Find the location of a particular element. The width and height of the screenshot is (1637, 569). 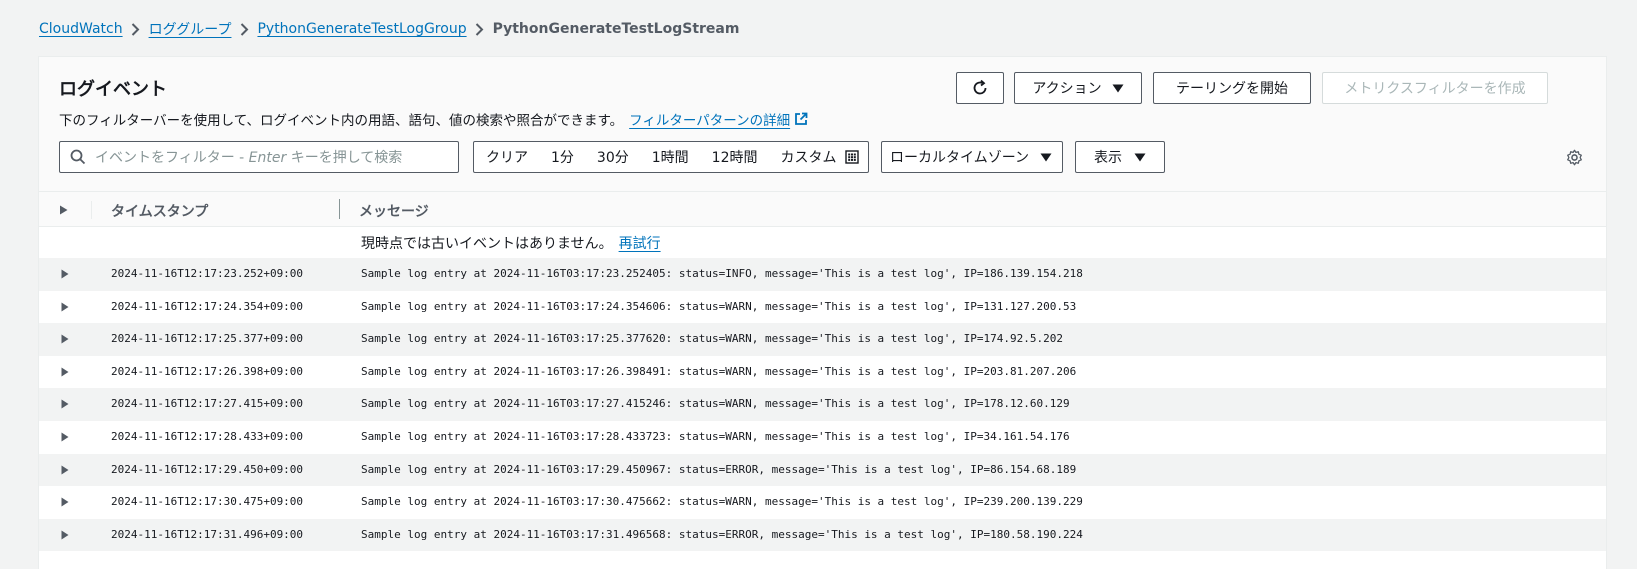

column-header-timestamp: タイムスタンプ is located at coordinates (159, 211).